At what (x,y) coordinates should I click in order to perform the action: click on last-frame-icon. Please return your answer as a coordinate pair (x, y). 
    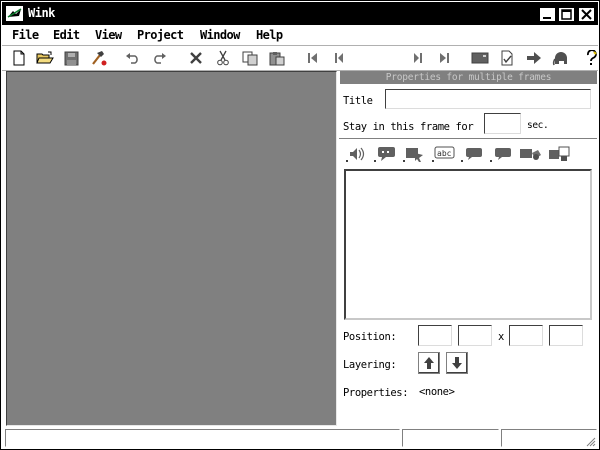
    Looking at the image, I should click on (445, 58).